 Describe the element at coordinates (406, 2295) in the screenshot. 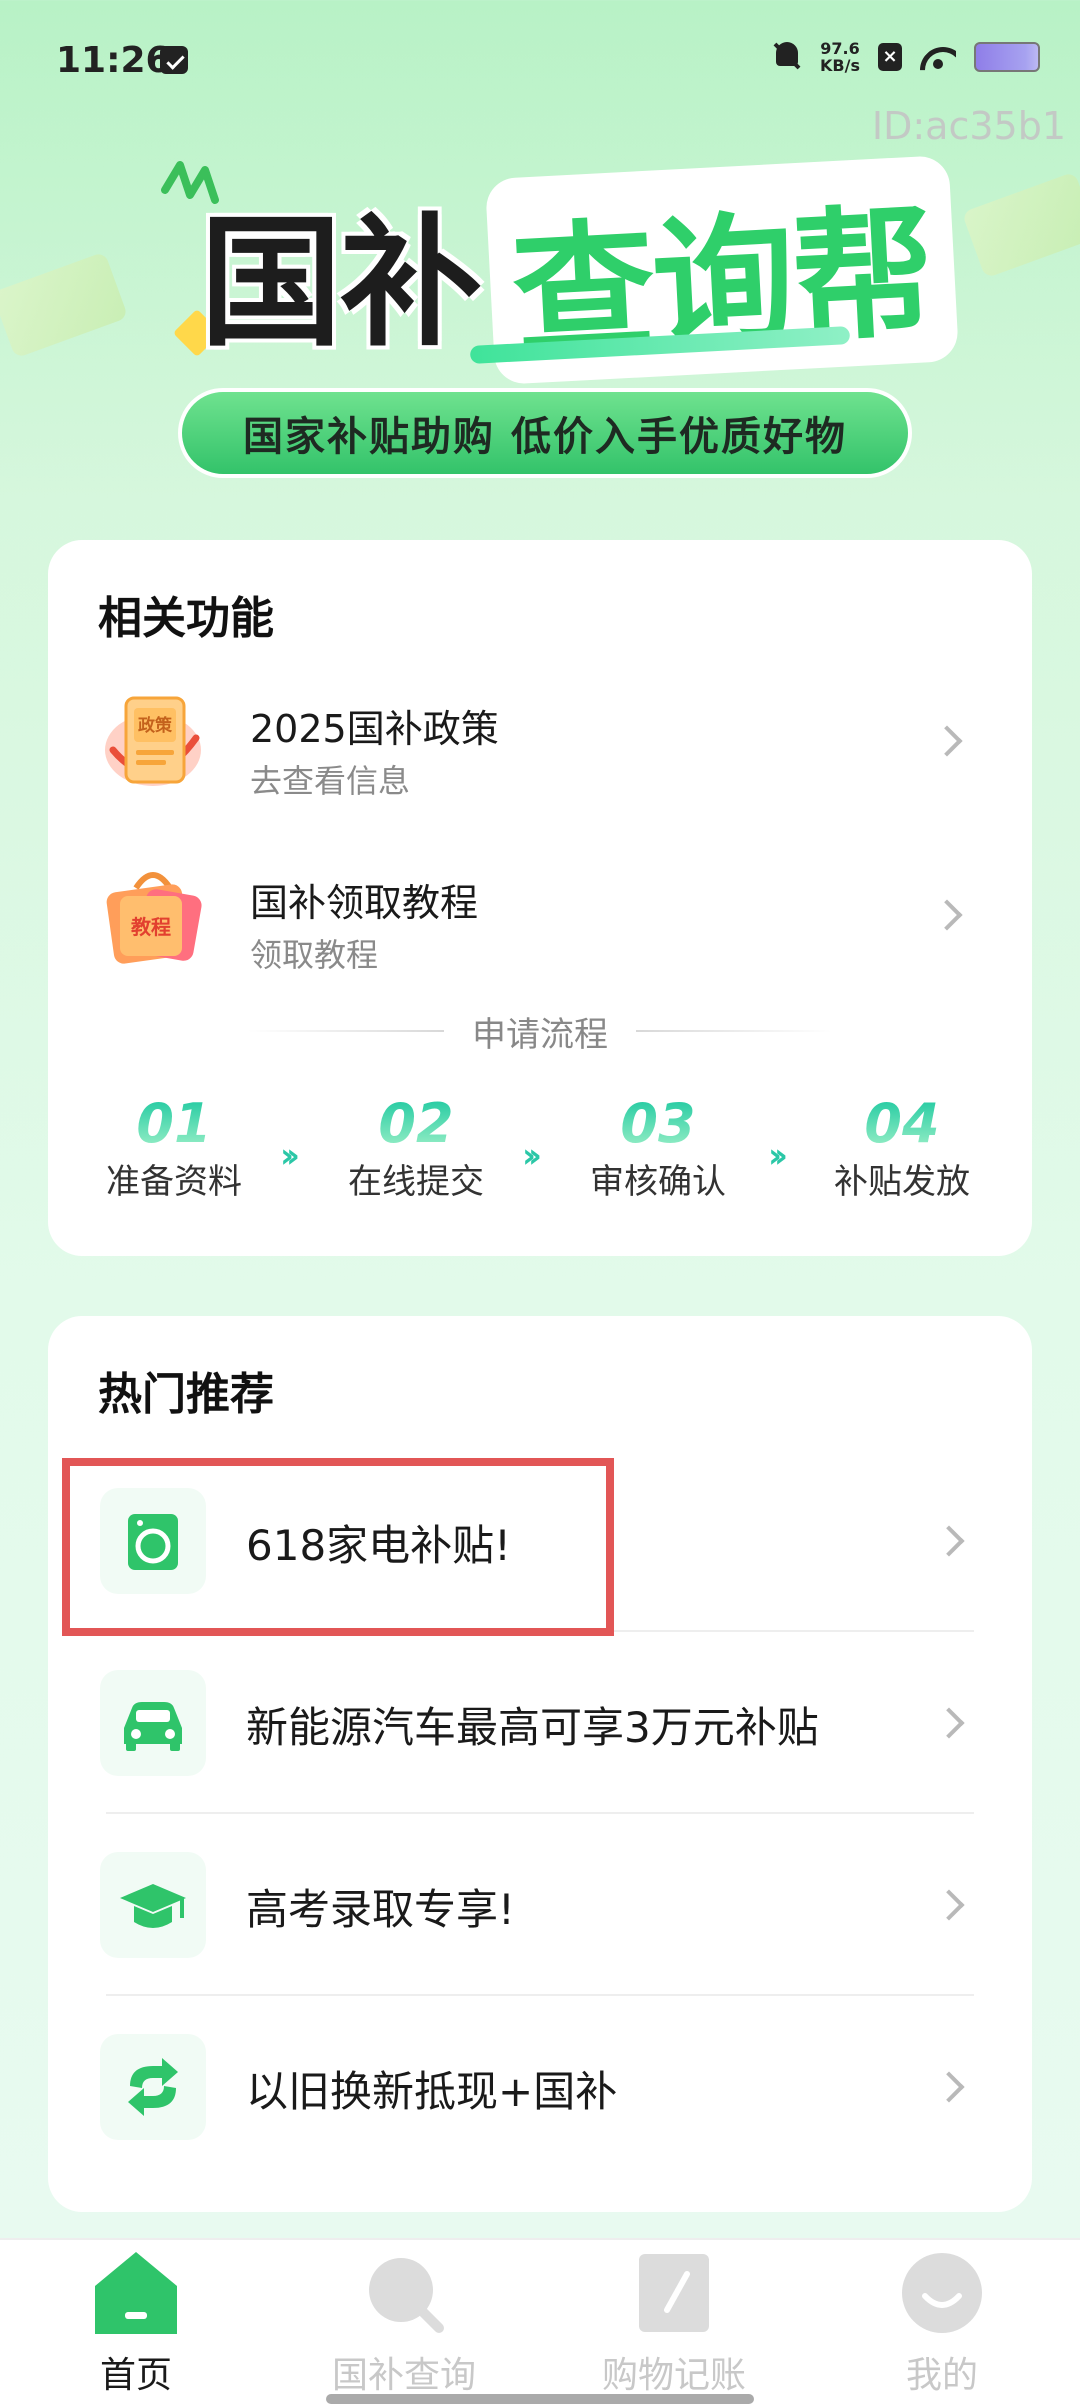

I see `search-icon` at that location.